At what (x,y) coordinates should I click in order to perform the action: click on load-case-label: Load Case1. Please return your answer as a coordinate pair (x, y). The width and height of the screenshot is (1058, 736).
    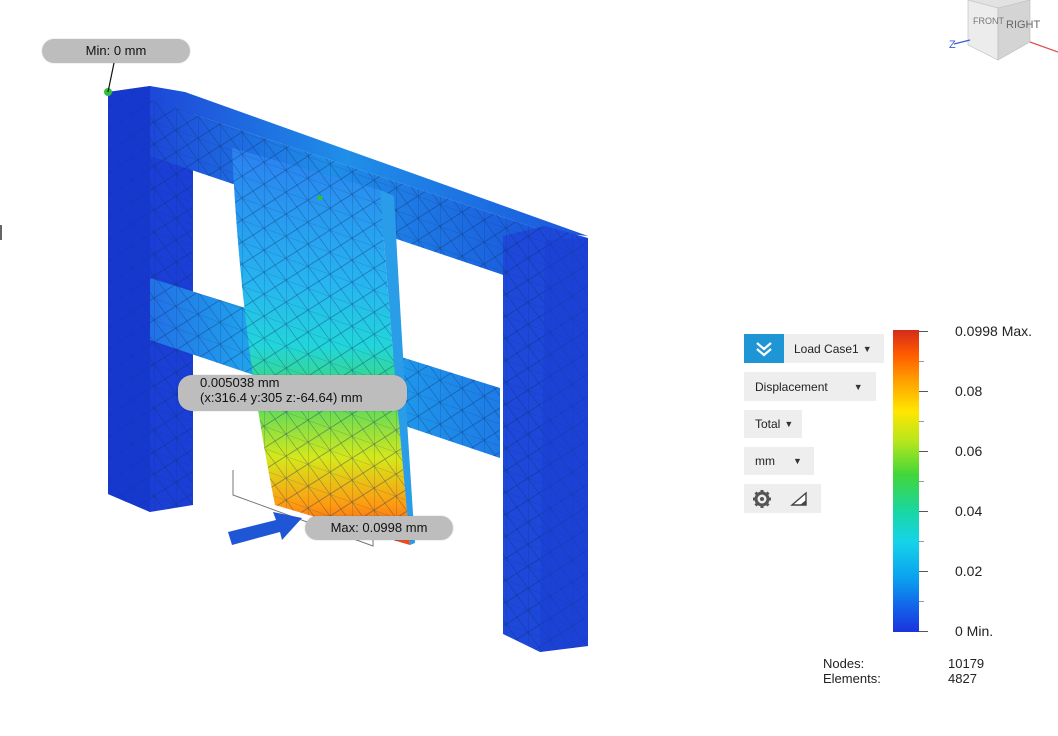
    Looking at the image, I should click on (826, 348).